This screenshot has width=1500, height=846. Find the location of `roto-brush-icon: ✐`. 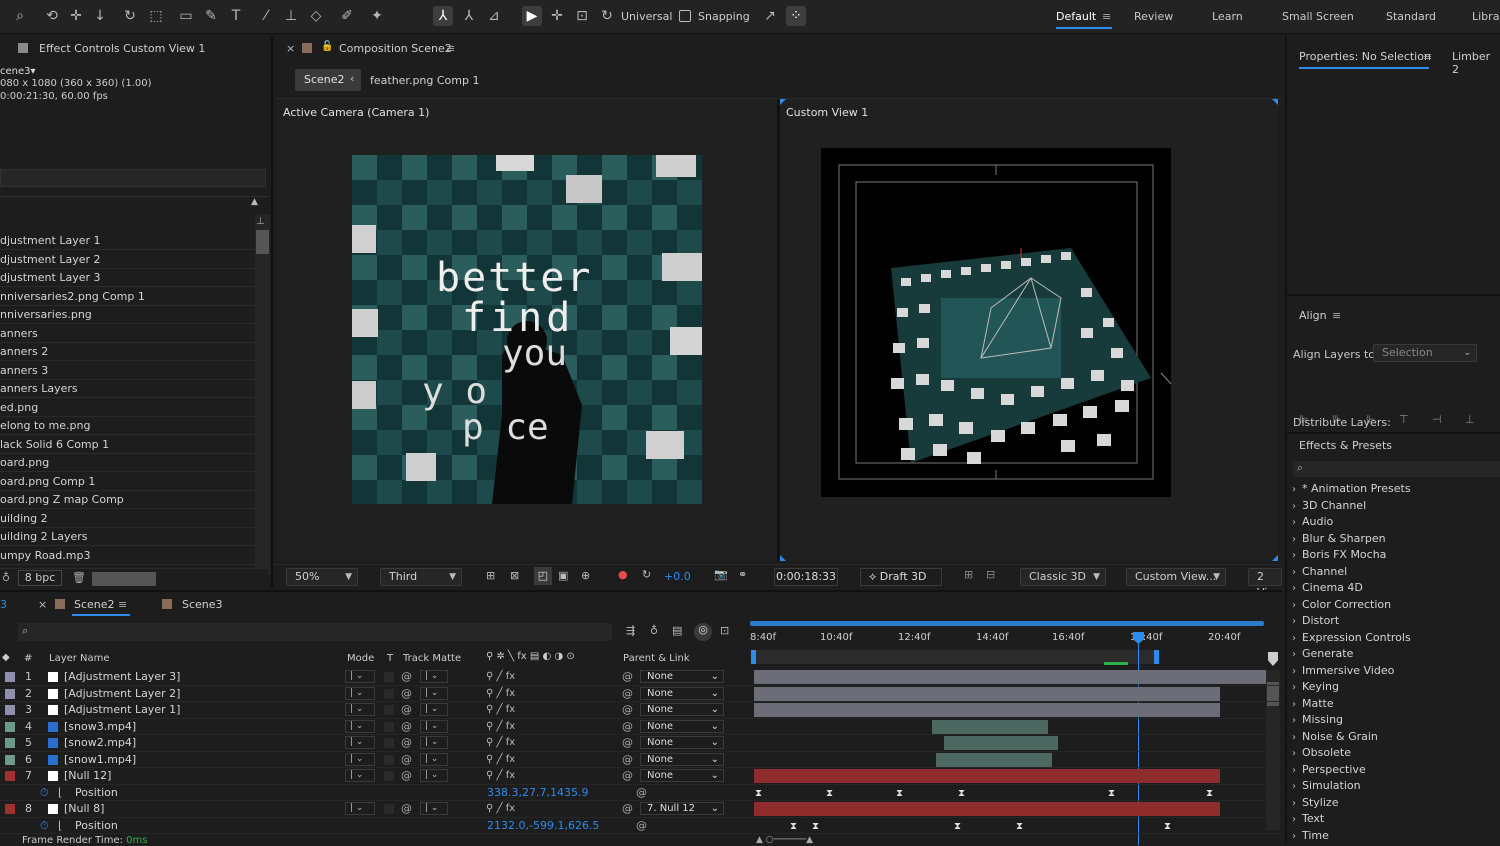

roto-brush-icon: ✐ is located at coordinates (347, 16).